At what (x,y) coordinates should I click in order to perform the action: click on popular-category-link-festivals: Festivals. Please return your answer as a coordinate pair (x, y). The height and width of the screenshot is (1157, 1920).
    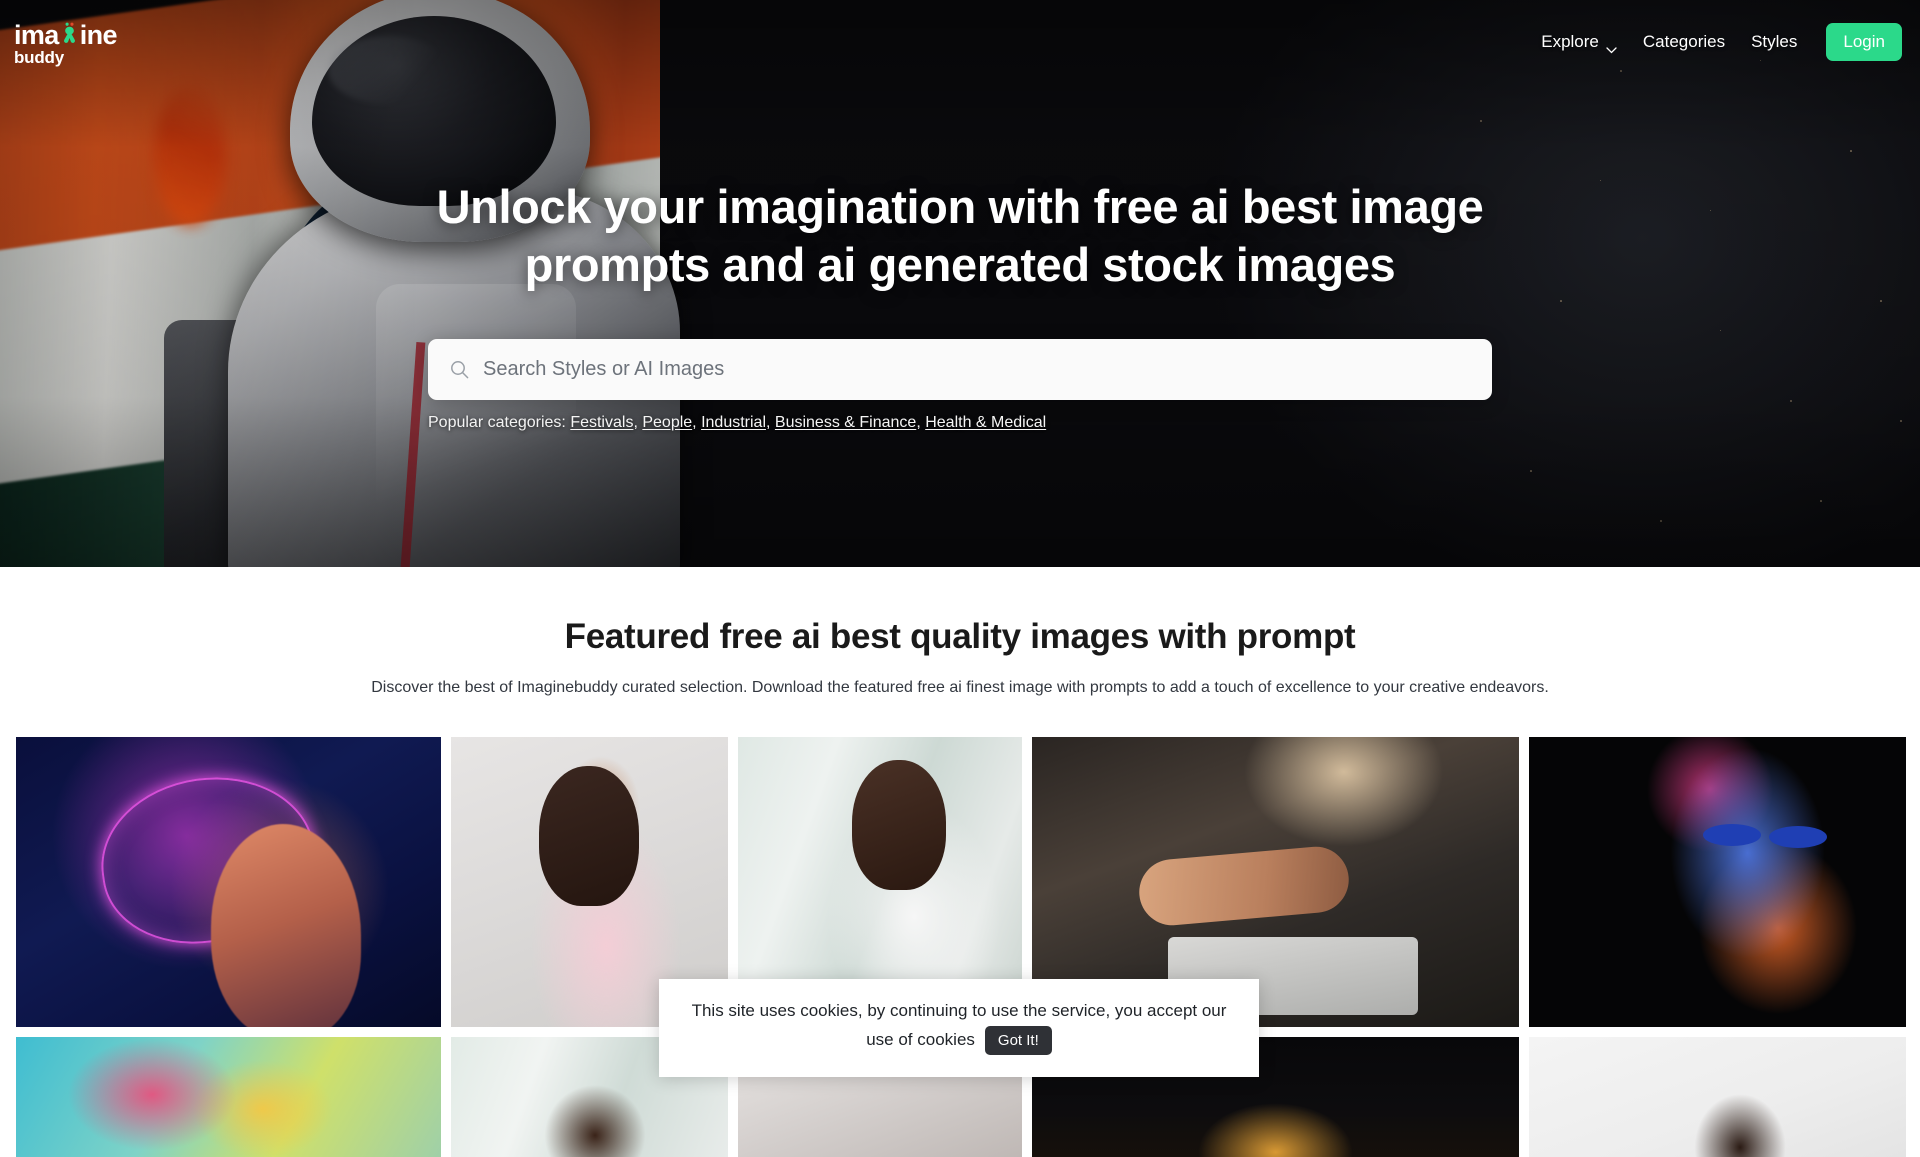
    Looking at the image, I should click on (601, 422).